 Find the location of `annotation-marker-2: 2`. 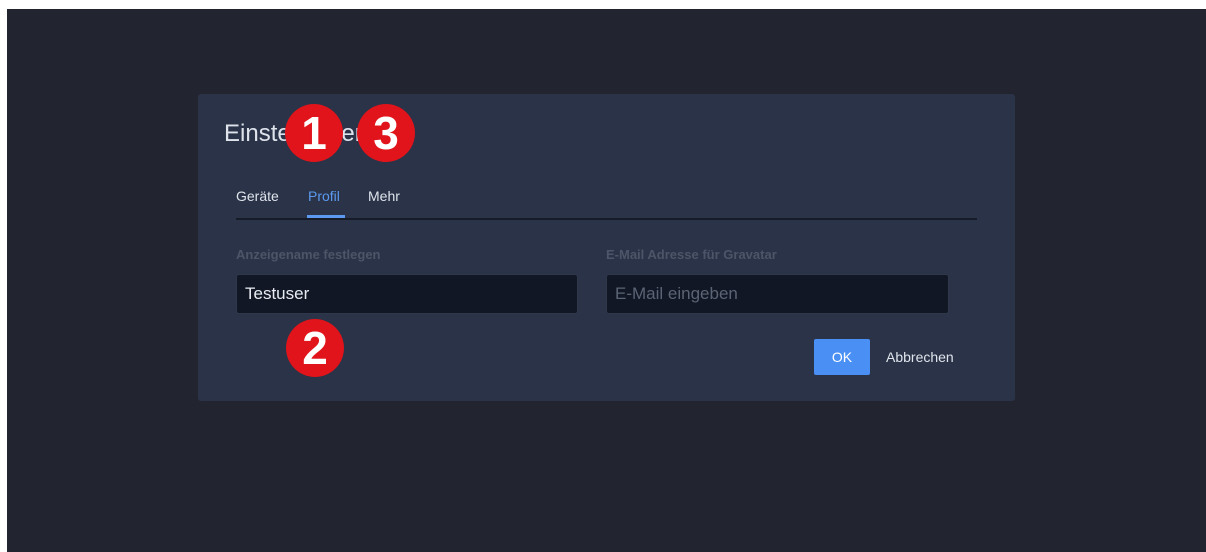

annotation-marker-2: 2 is located at coordinates (315, 348).